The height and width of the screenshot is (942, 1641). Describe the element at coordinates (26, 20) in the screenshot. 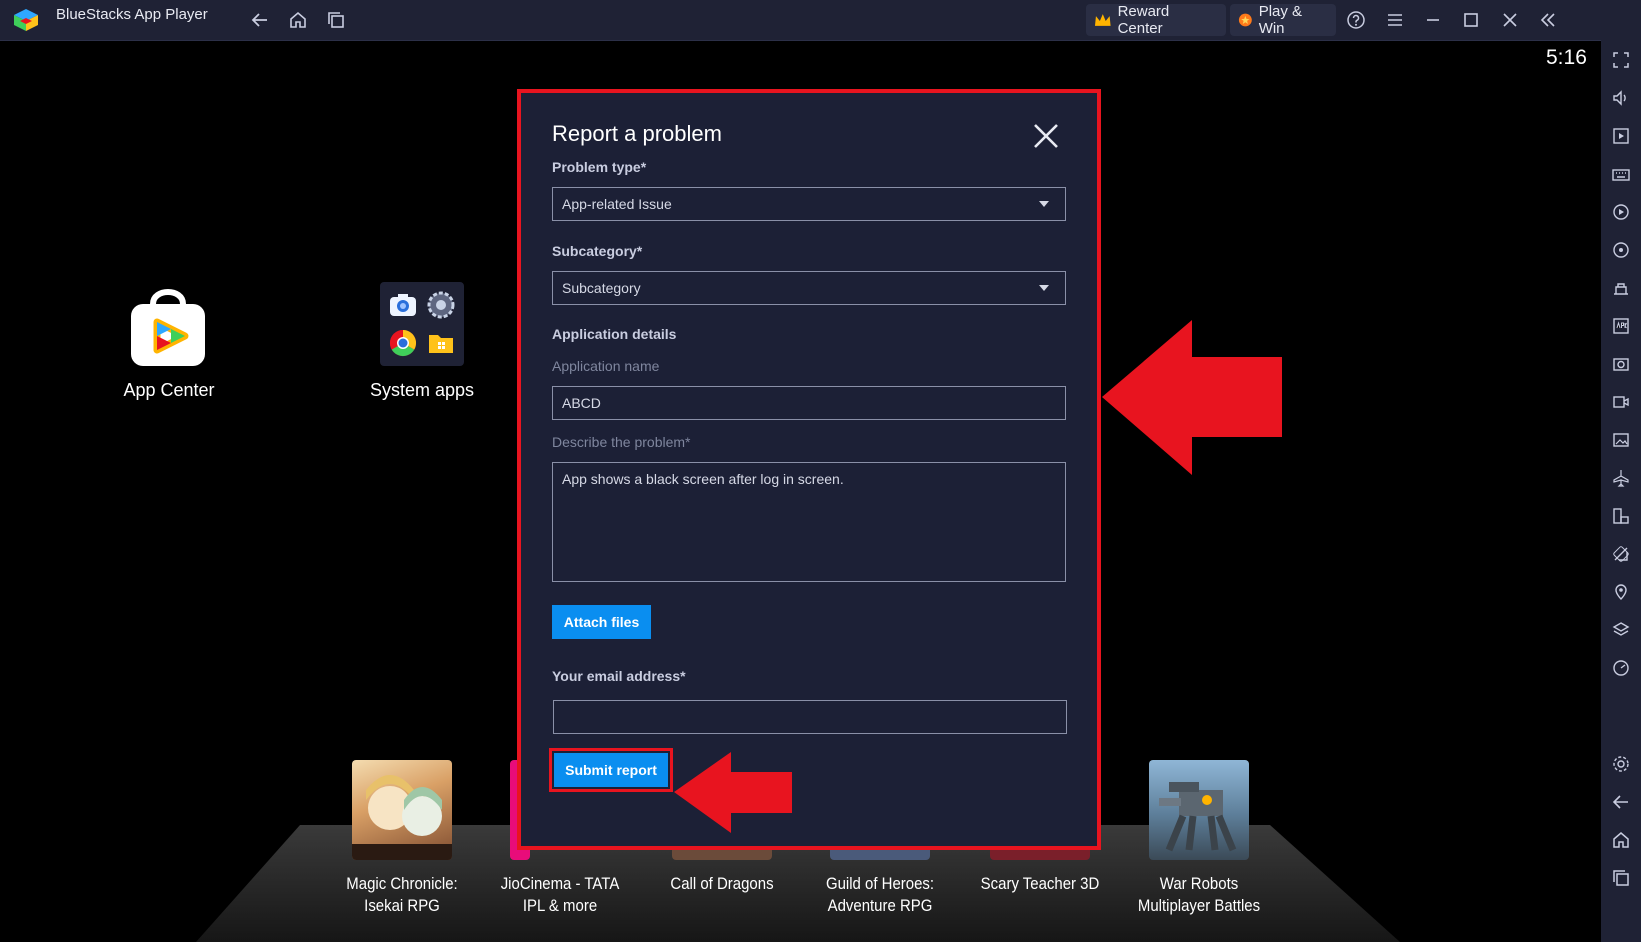

I see `bluestacks-logo-icon` at that location.